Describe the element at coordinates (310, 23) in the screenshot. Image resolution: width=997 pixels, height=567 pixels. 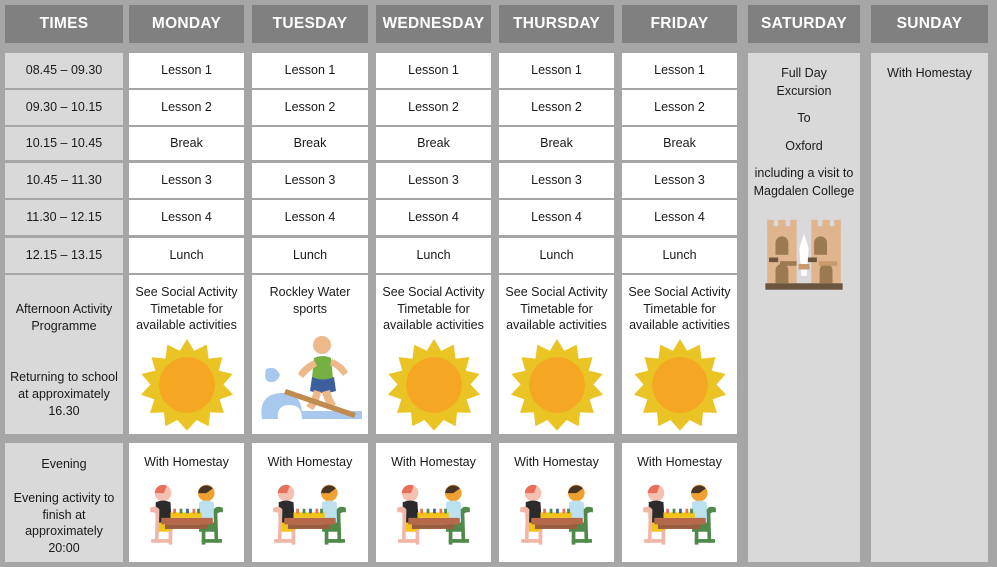
I see `header-tuesday-label: TUESDAY` at that location.